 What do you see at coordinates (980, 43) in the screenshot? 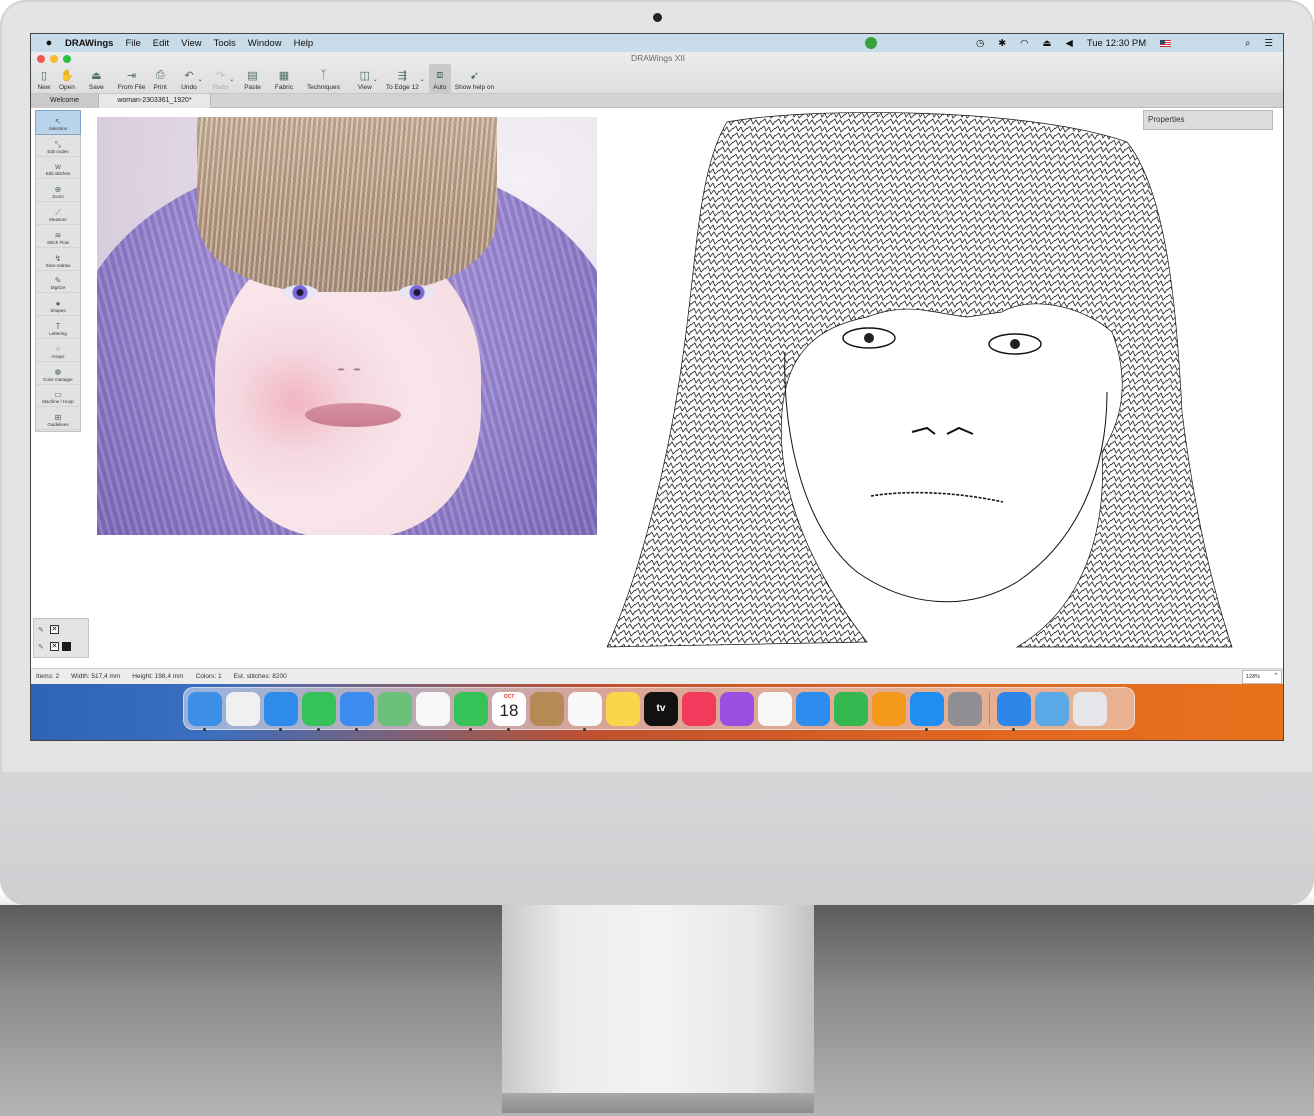
I see `time-machine-icon: ◷` at bounding box center [980, 43].